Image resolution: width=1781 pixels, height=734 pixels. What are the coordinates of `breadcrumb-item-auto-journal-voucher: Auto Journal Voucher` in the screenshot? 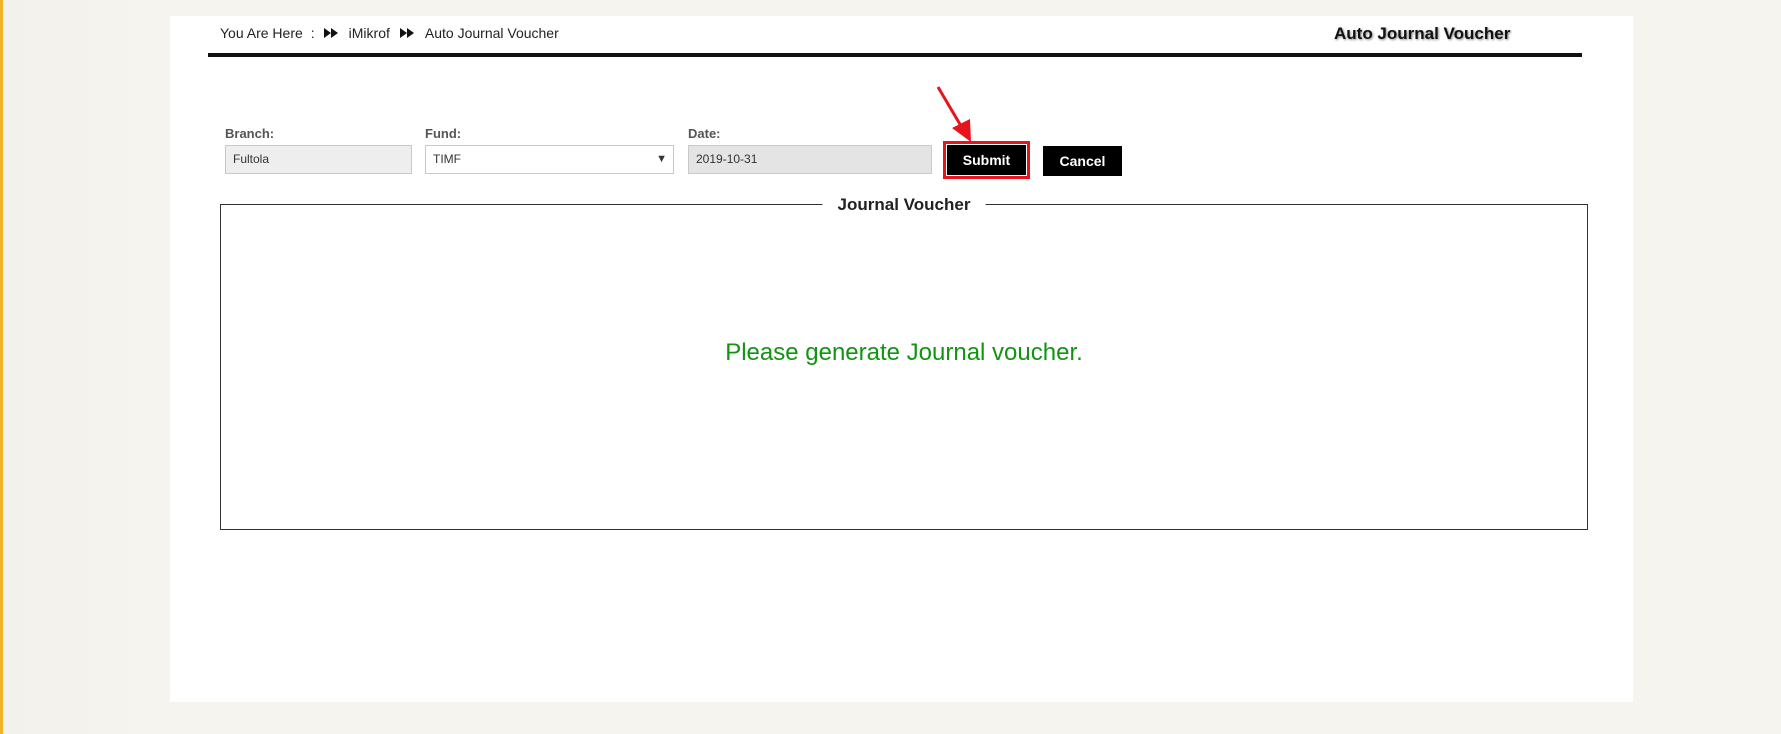 It's located at (492, 33).